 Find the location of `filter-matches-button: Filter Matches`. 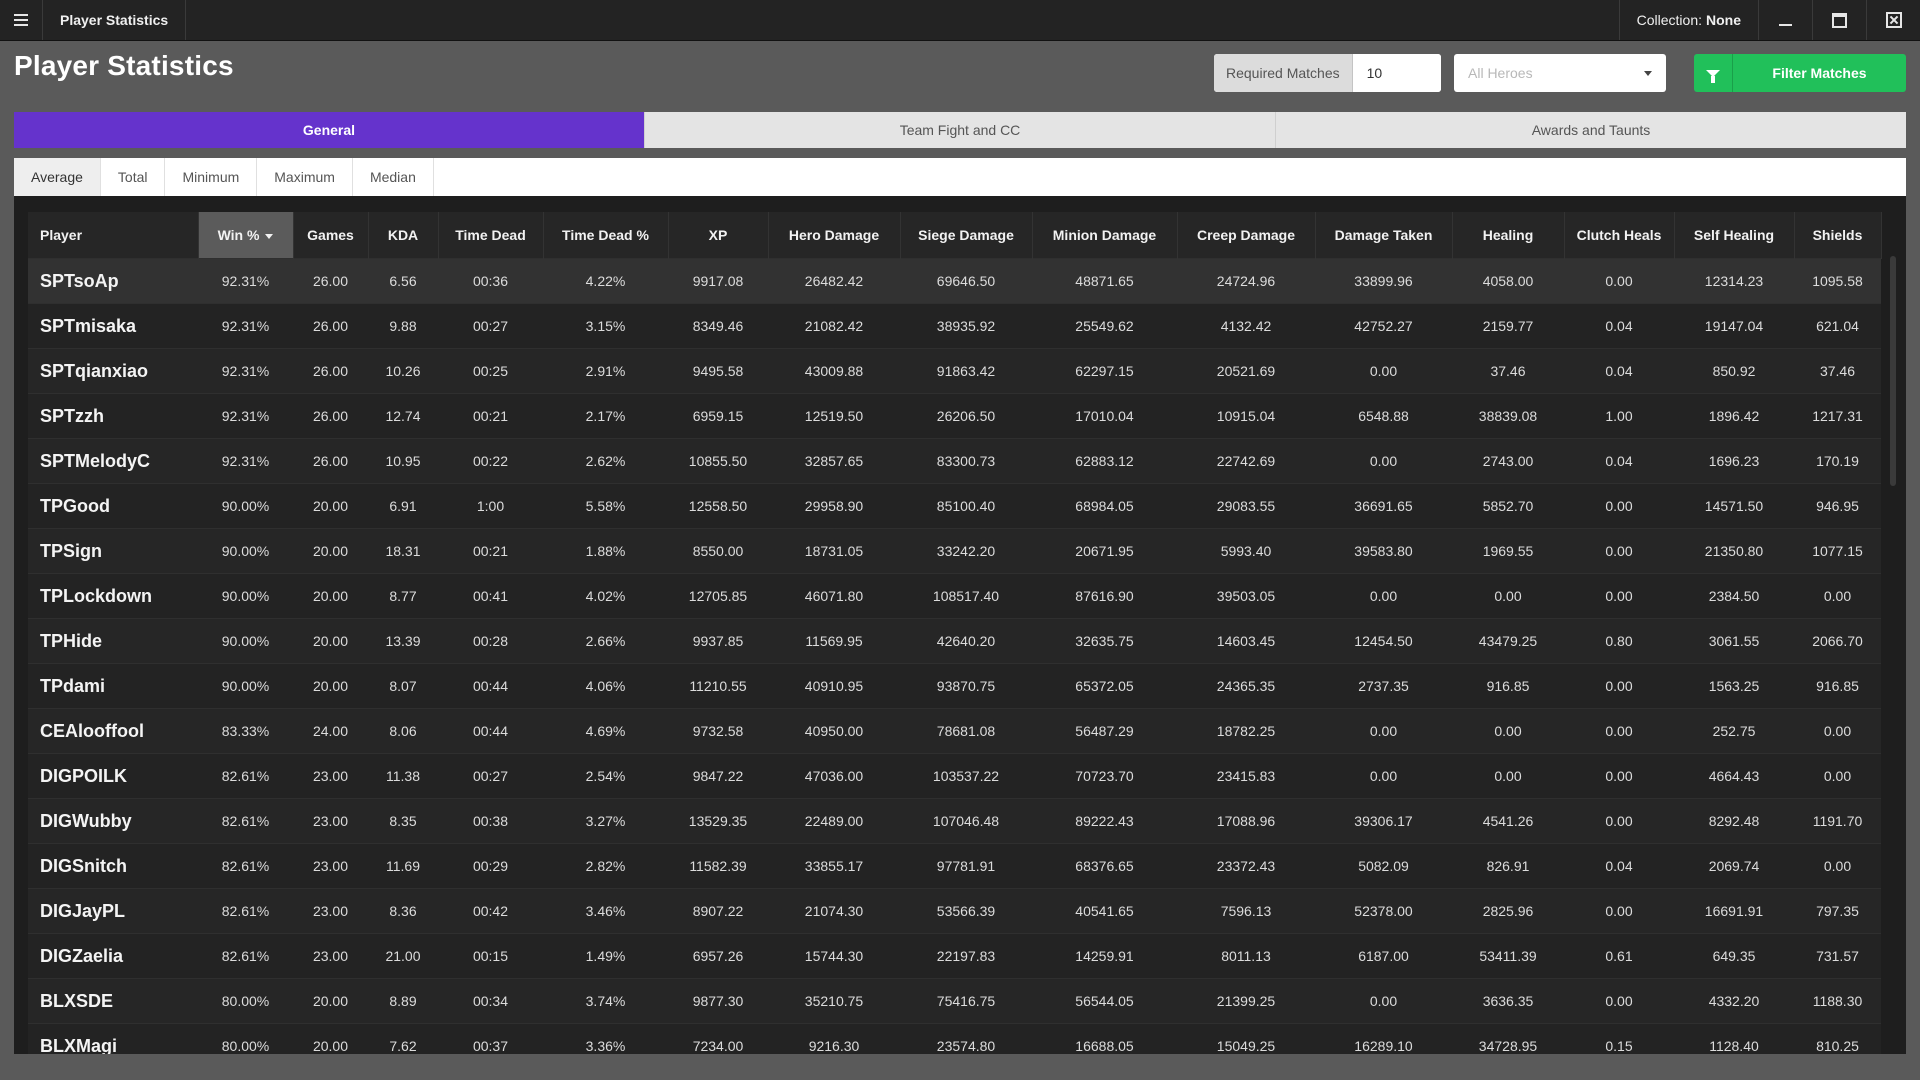

filter-matches-button: Filter Matches is located at coordinates (1800, 73).